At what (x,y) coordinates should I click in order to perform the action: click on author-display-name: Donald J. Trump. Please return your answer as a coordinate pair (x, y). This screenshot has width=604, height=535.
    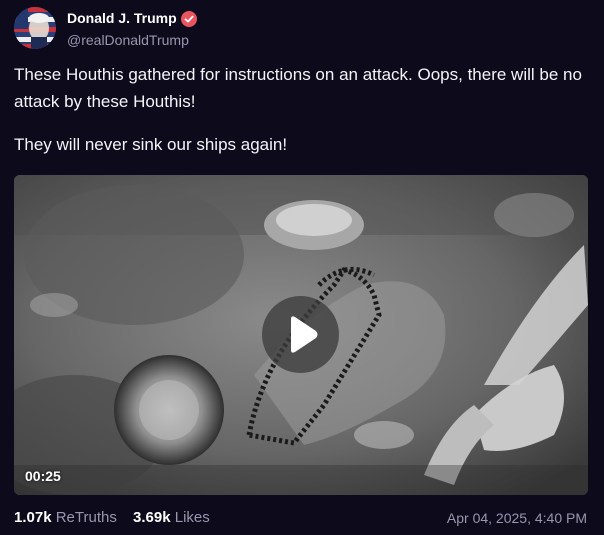
    Looking at the image, I should click on (122, 18).